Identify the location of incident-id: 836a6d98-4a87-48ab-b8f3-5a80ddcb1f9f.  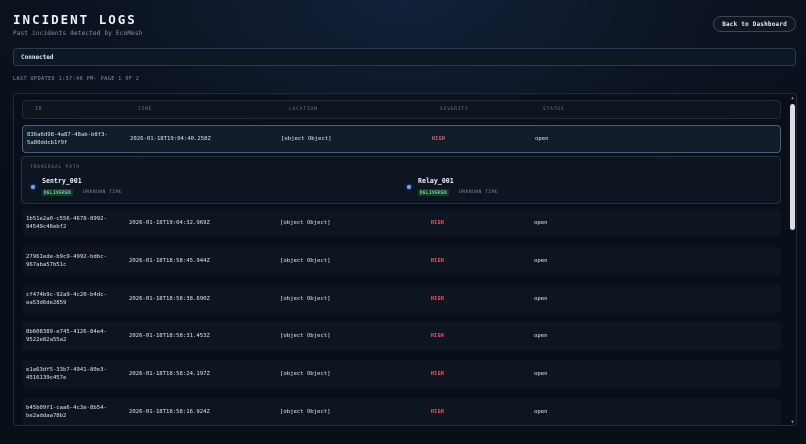
(67, 139).